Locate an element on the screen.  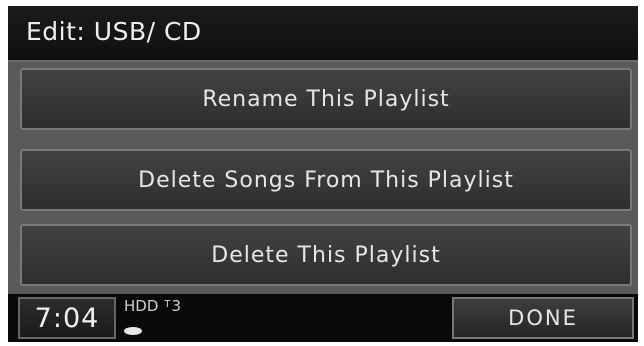
clock-display: 7:04 is located at coordinates (67, 318).